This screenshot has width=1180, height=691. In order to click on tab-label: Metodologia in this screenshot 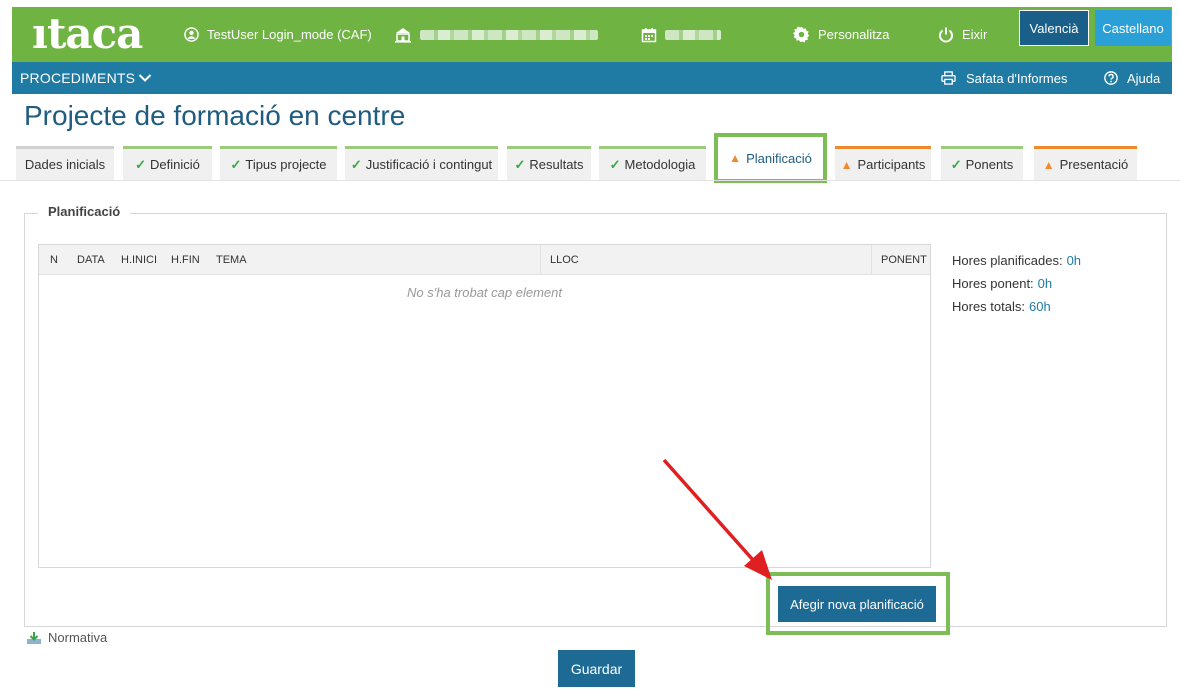, I will do `click(660, 164)`.